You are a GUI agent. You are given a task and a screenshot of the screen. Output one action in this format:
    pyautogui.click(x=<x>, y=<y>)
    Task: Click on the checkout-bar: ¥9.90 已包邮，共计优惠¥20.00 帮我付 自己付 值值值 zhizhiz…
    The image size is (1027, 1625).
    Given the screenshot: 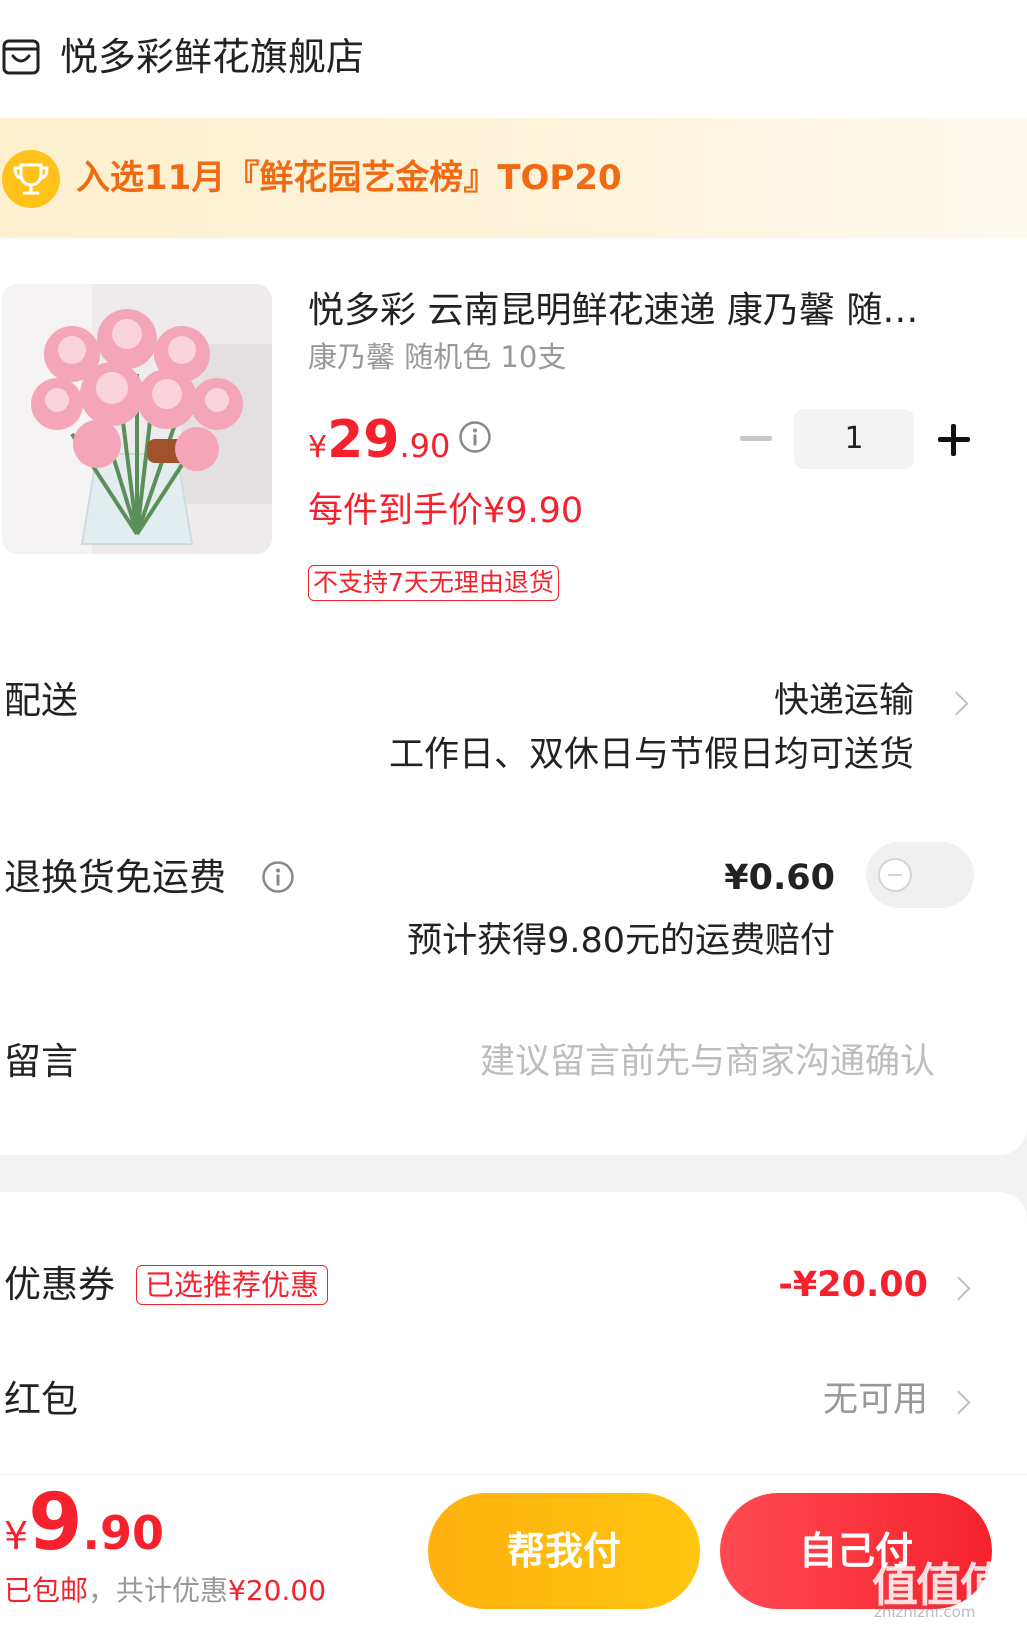 What is the action you would take?
    pyautogui.click(x=513, y=1549)
    